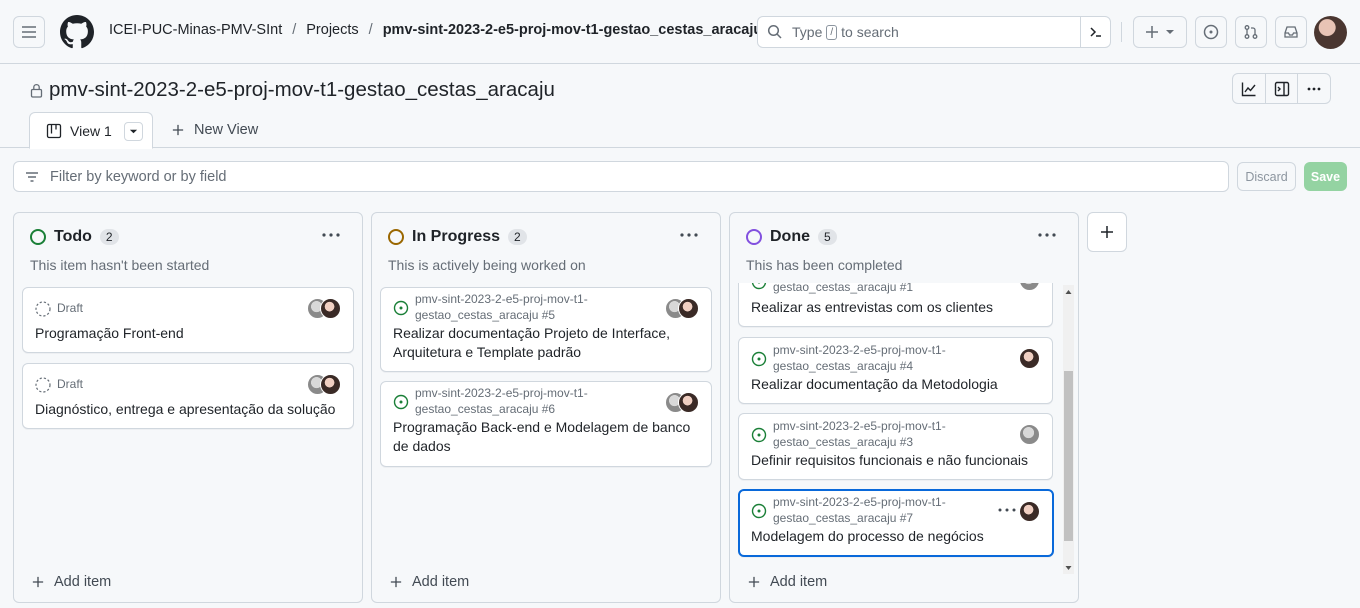 The height and width of the screenshot is (608, 1360). Describe the element at coordinates (870, 32) in the screenshot. I see `search-placeholder-after: to search` at that location.